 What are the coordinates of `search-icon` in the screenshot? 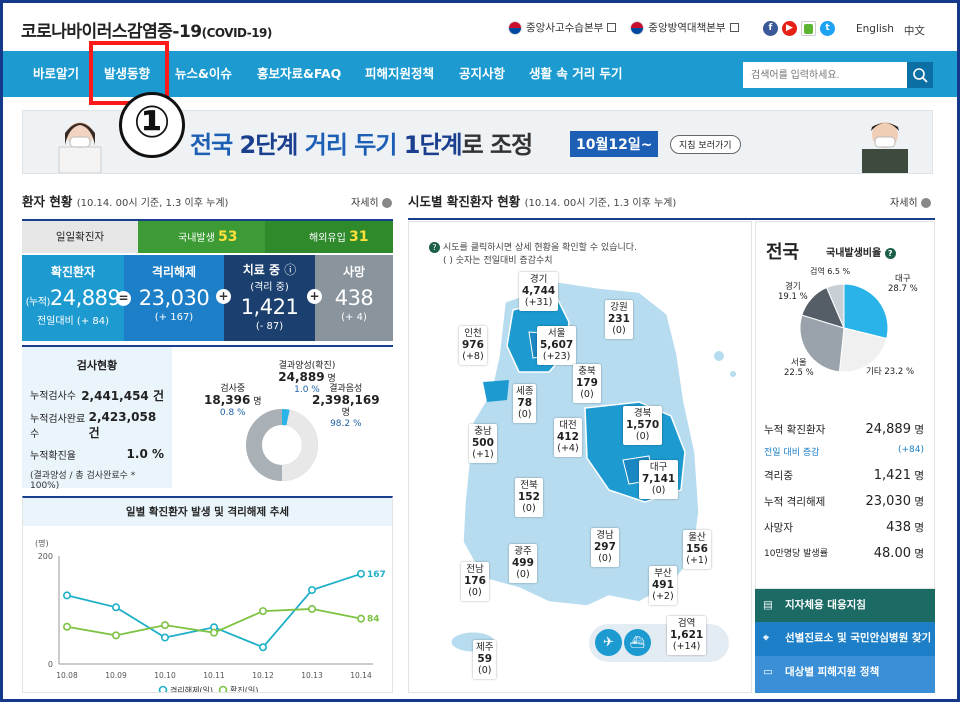 It's located at (920, 75).